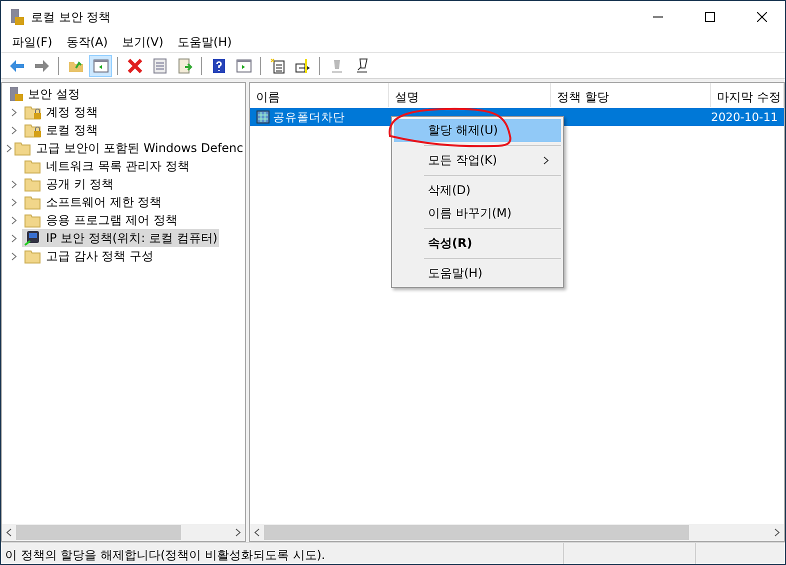 The width and height of the screenshot is (786, 565). Describe the element at coordinates (71, 17) in the screenshot. I see `window-title: 로컬 보안 정책` at that location.